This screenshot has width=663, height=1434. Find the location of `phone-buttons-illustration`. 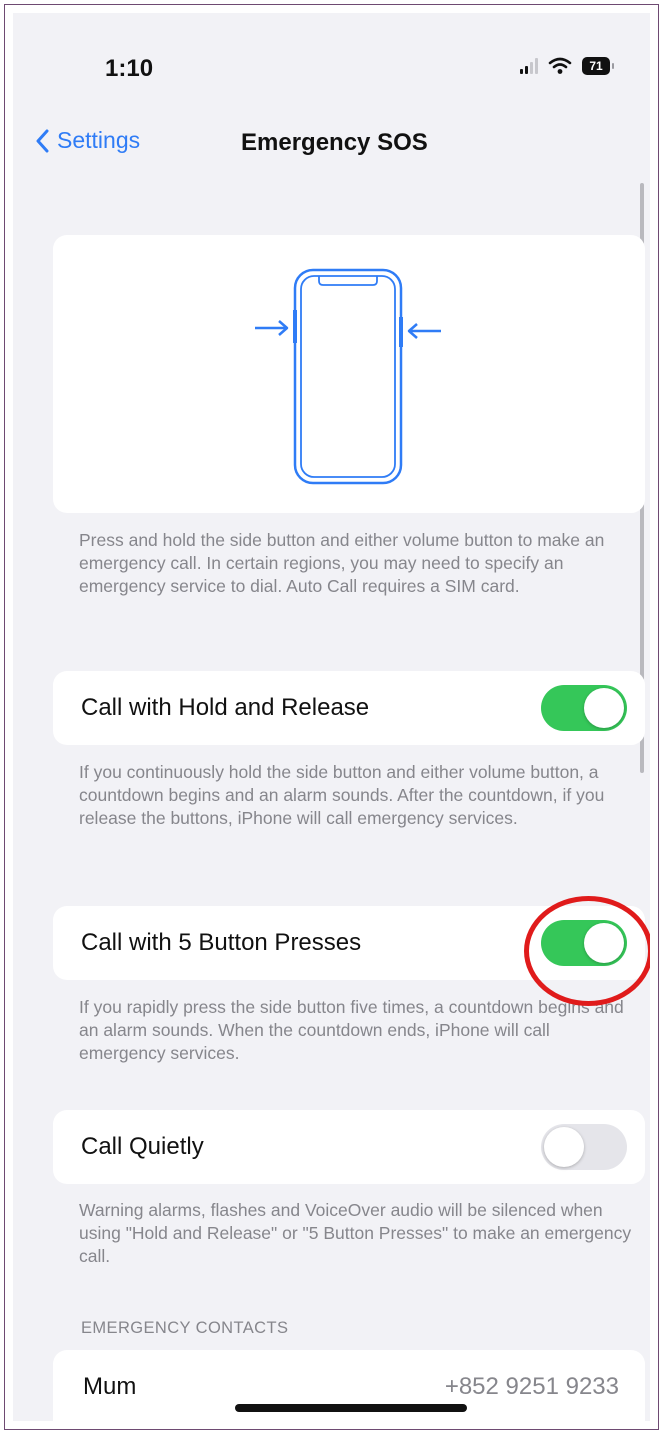

phone-buttons-illustration is located at coordinates (348, 376).